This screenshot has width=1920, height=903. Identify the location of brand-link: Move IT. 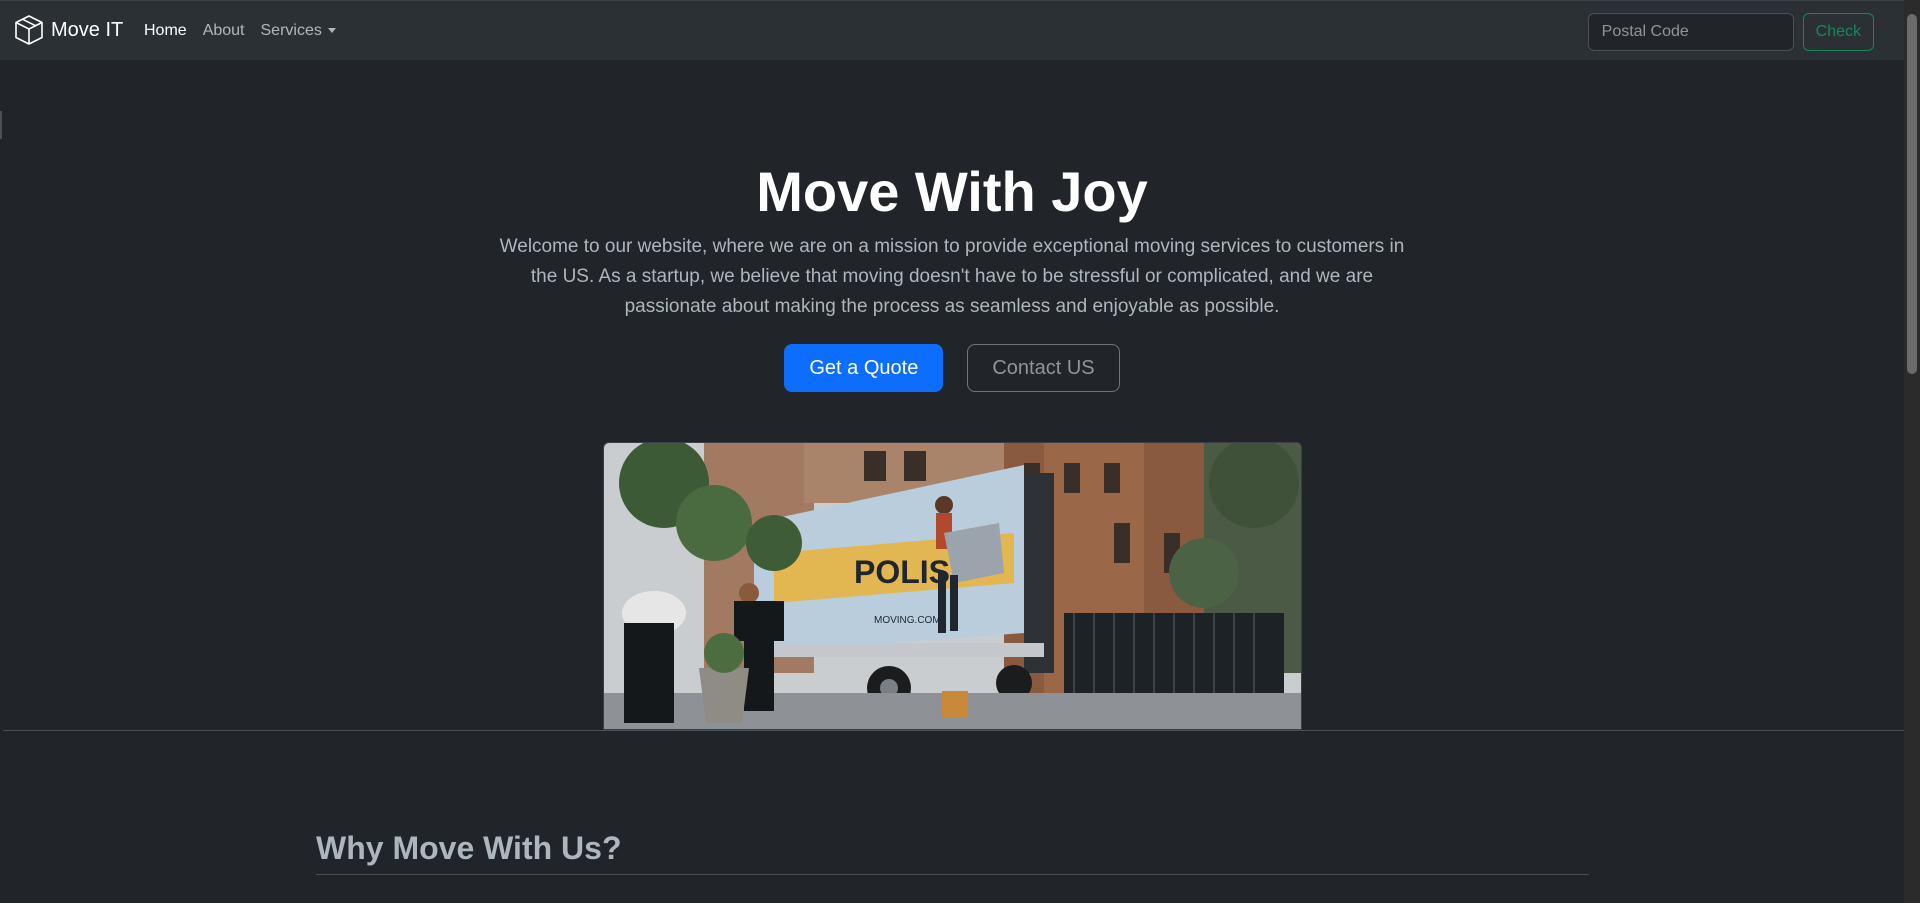
(68, 30).